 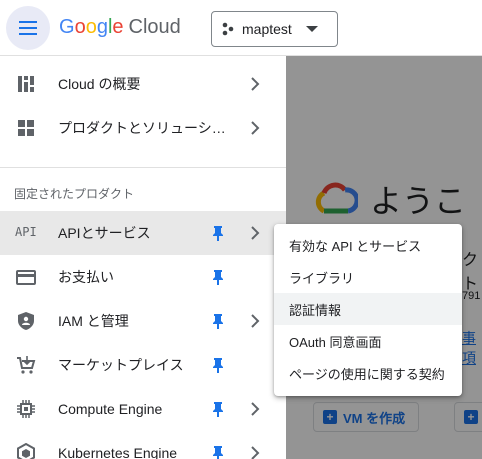 What do you see at coordinates (121, 365) in the screenshot?
I see `sidebar-item-label: マーケットプレイス` at bounding box center [121, 365].